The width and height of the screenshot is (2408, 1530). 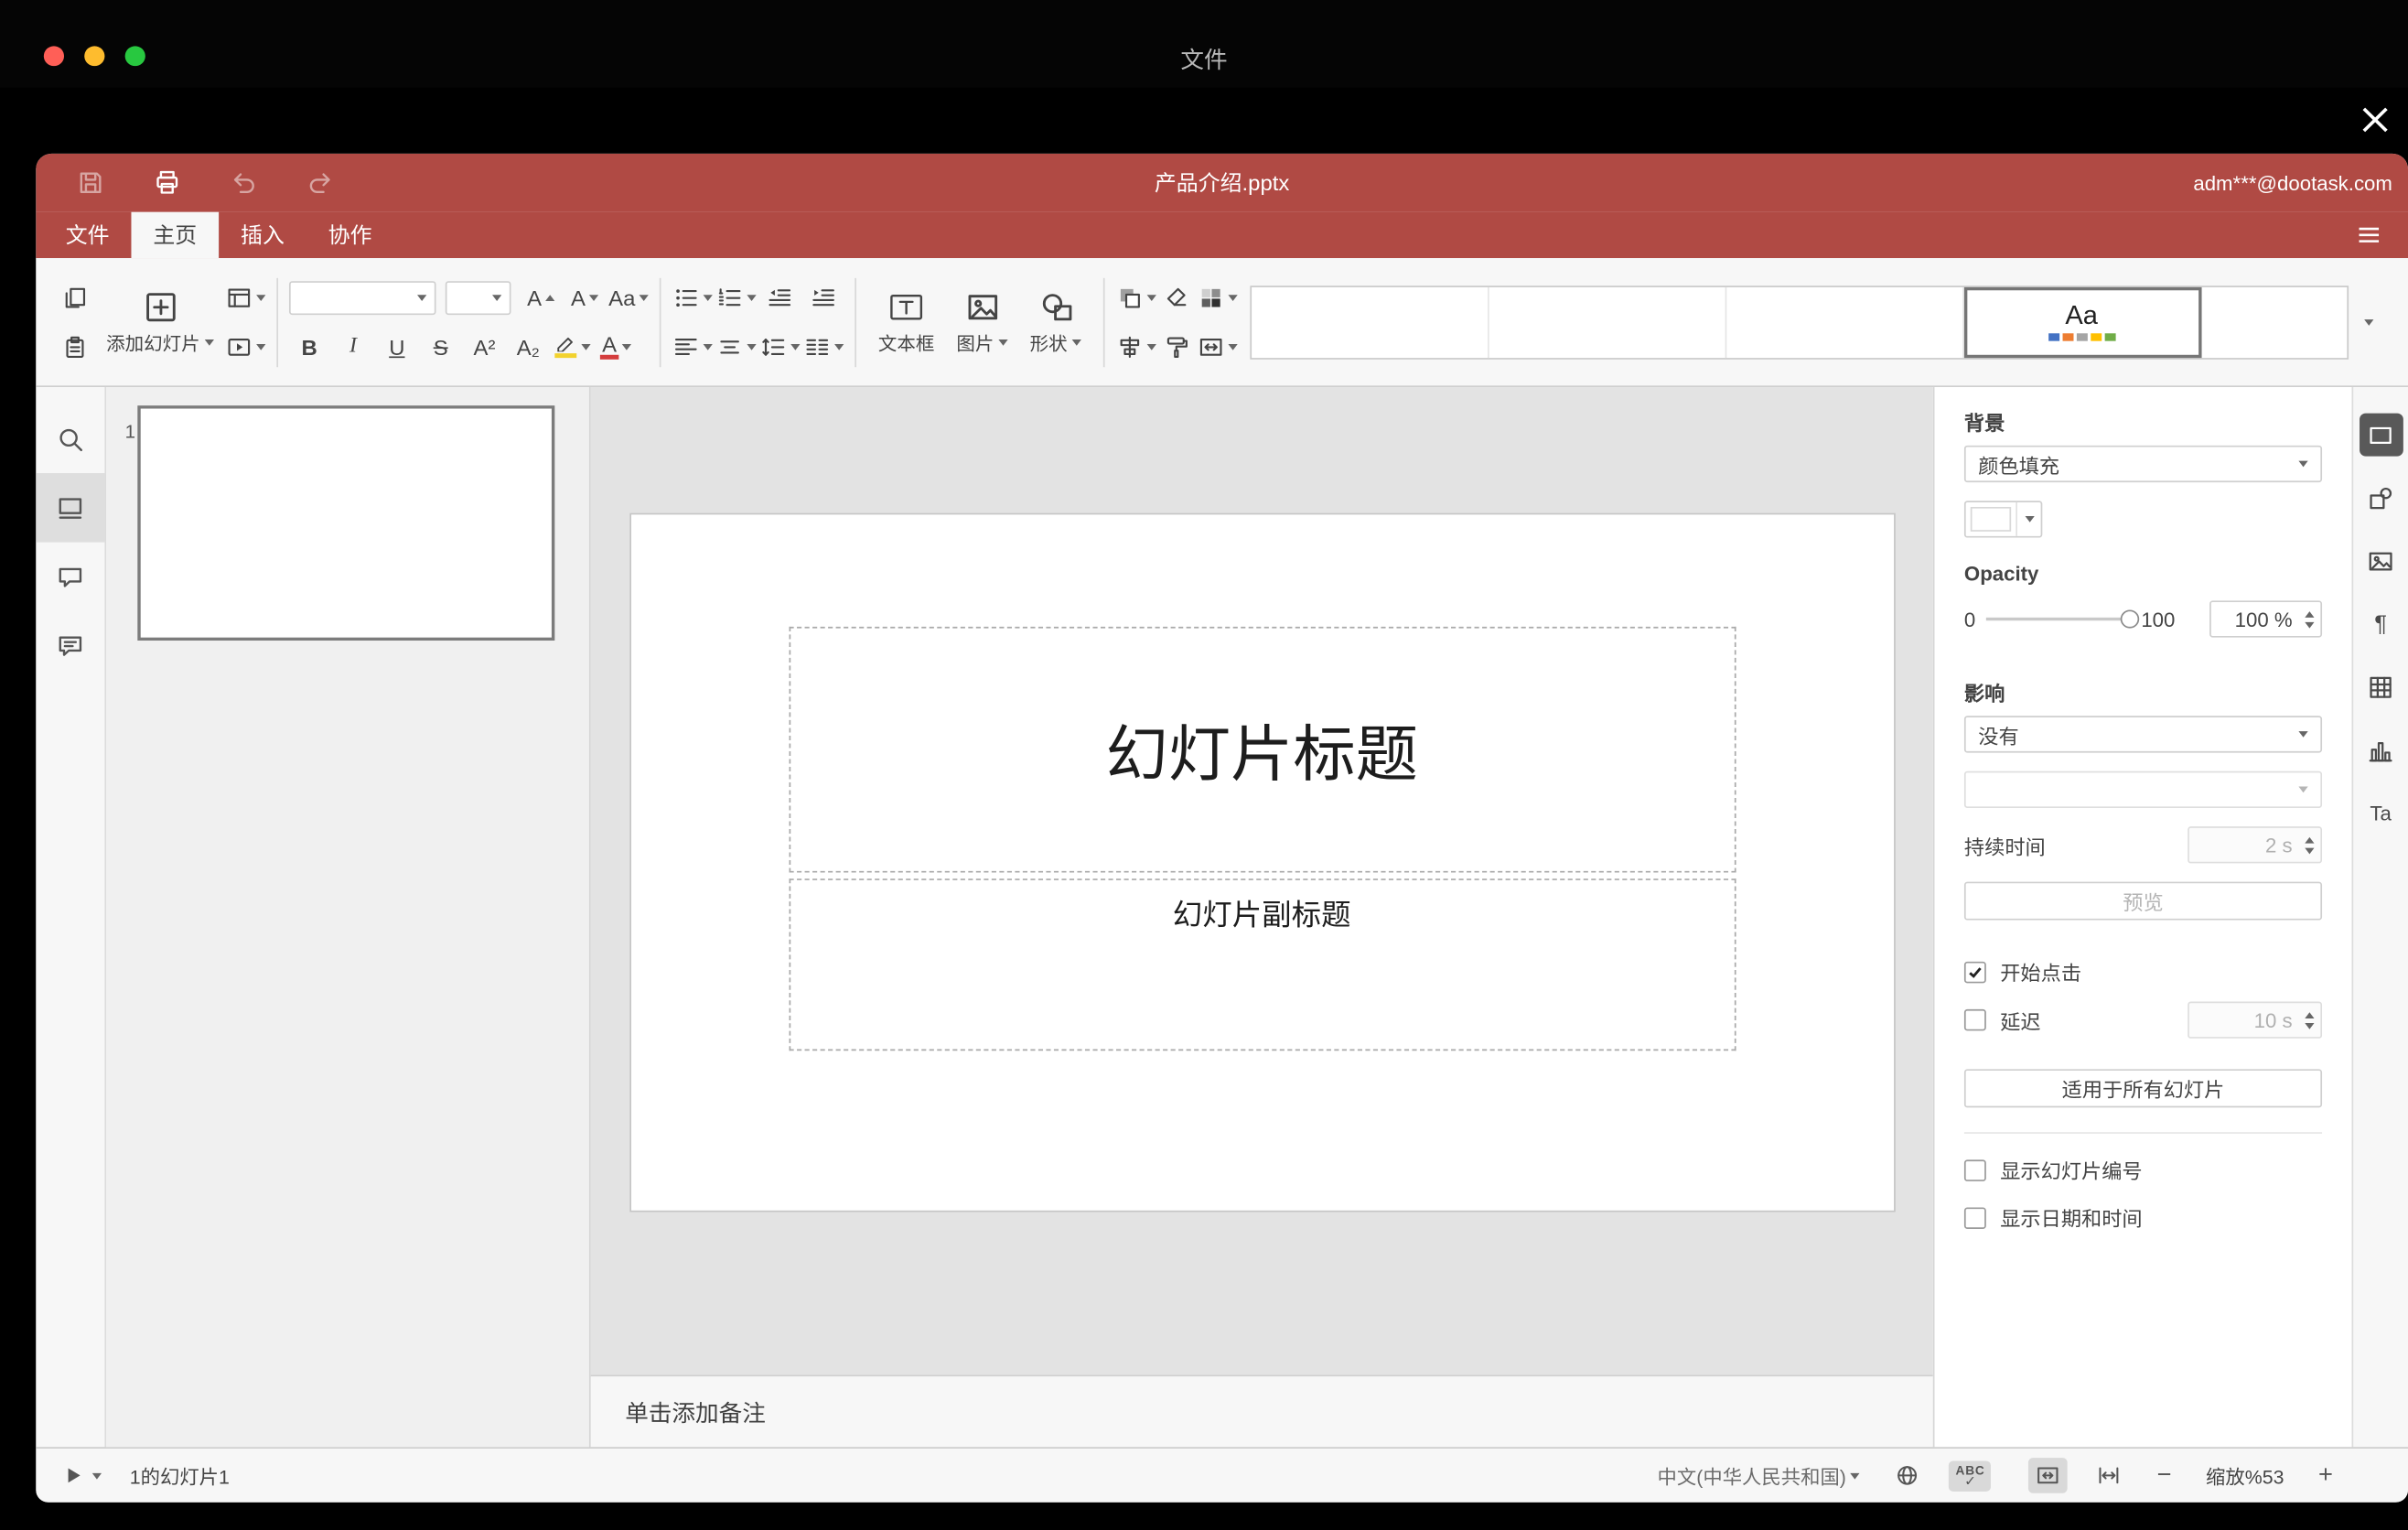 What do you see at coordinates (1136, 297) in the screenshot?
I see `arrange-shape-button` at bounding box center [1136, 297].